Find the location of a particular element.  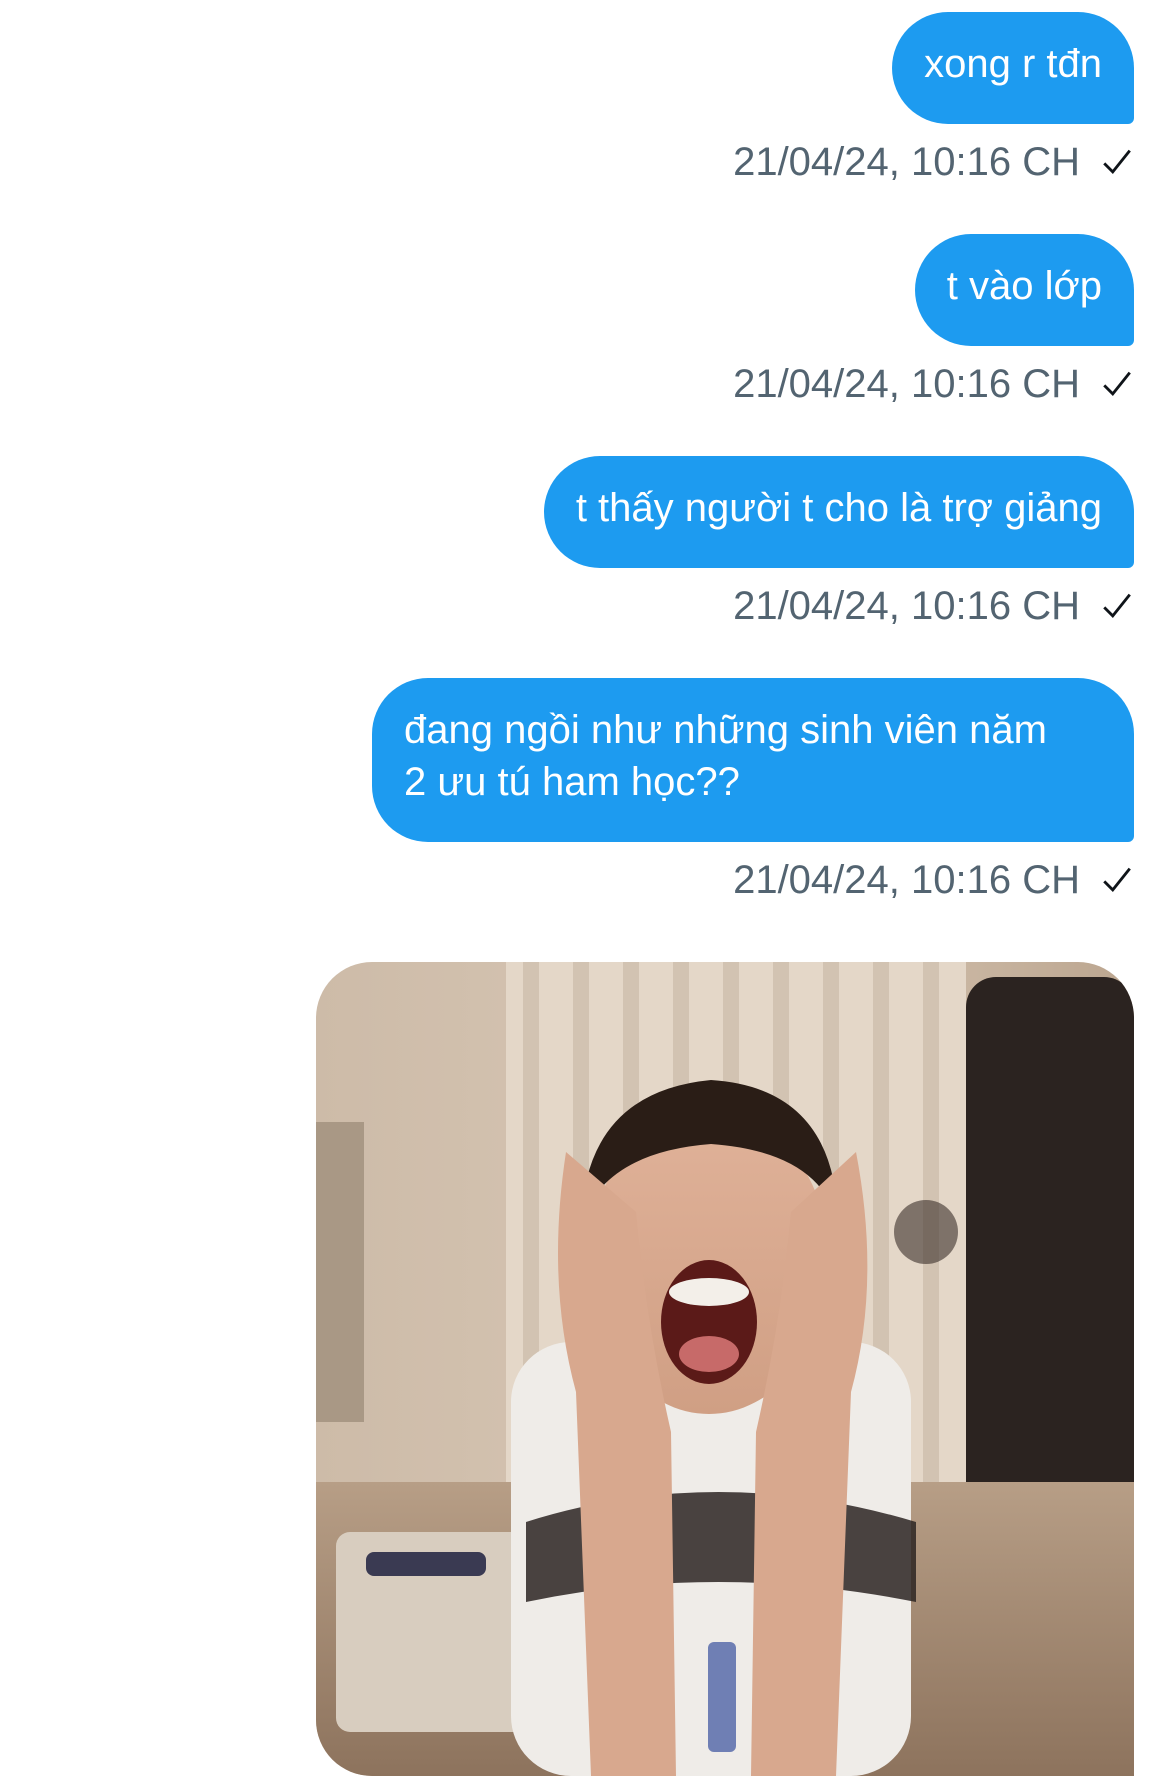

message-group: xong r tđn 21/04/24, 10:16 CH is located at coordinates (933, 100).